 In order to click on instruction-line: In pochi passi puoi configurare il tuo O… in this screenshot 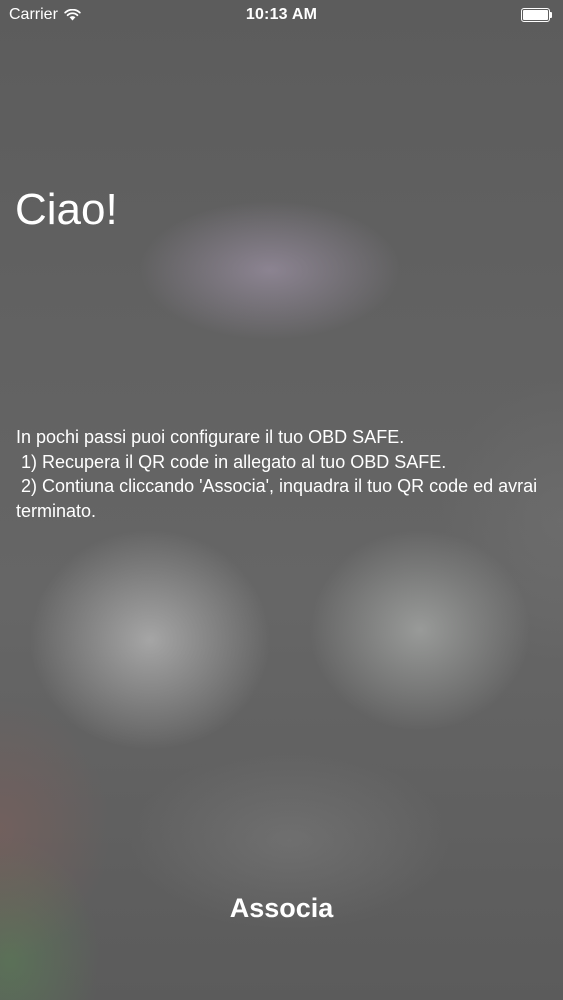, I will do `click(210, 437)`.